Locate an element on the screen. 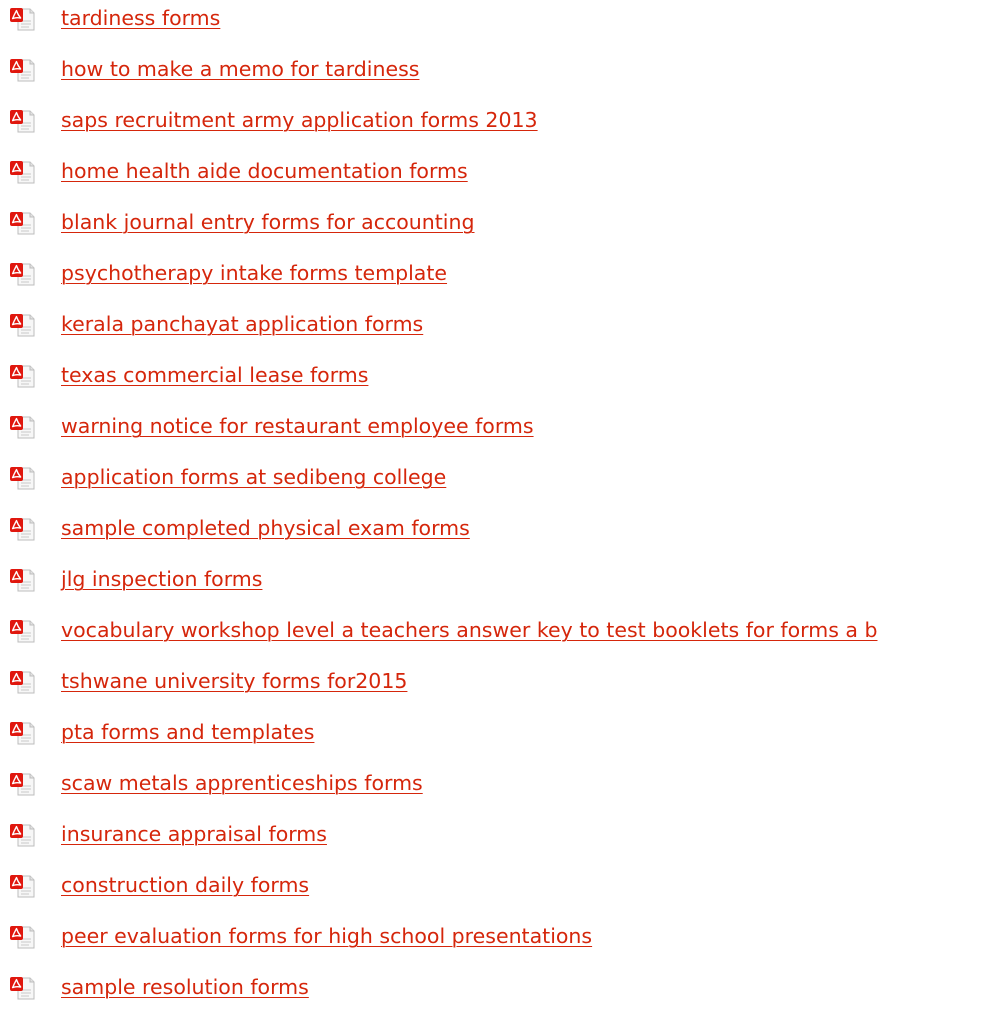 The height and width of the screenshot is (1023, 994). document-link: kerala panchayat application forms is located at coordinates (242, 324).